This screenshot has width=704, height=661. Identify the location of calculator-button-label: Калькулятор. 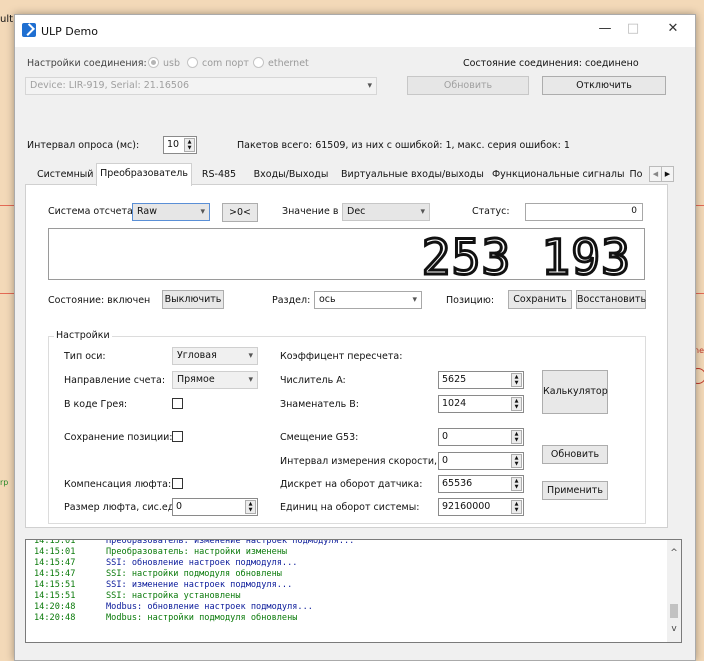
(575, 391).